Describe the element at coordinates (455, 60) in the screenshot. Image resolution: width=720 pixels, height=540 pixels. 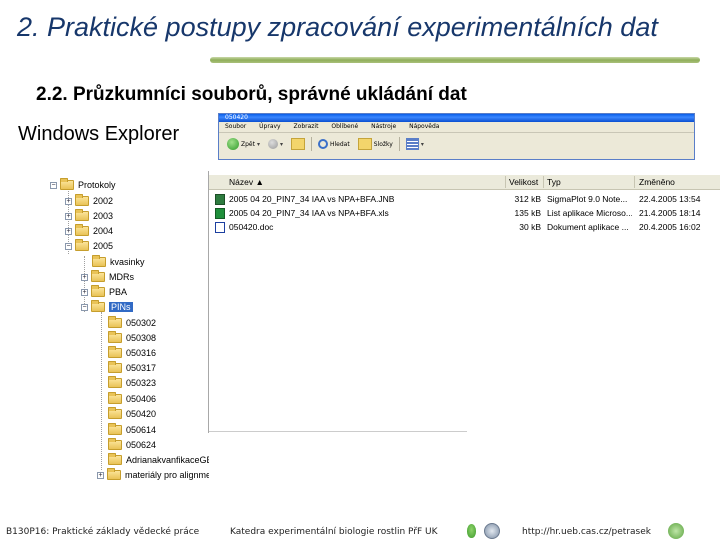
I see `title-underline` at that location.